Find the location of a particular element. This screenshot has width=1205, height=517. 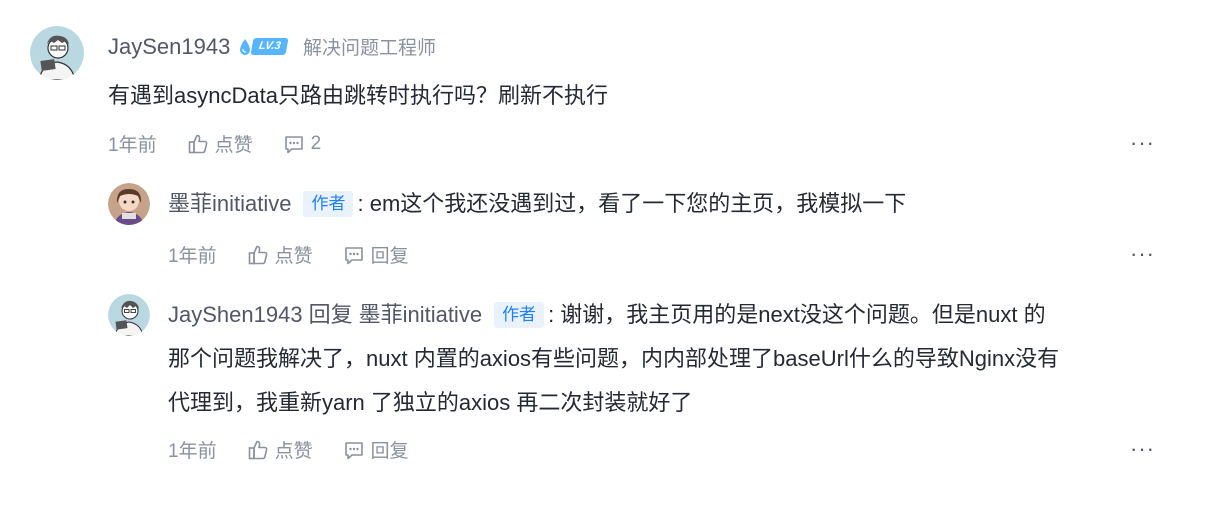

comment-username: JaySen1943 is located at coordinates (169, 47).